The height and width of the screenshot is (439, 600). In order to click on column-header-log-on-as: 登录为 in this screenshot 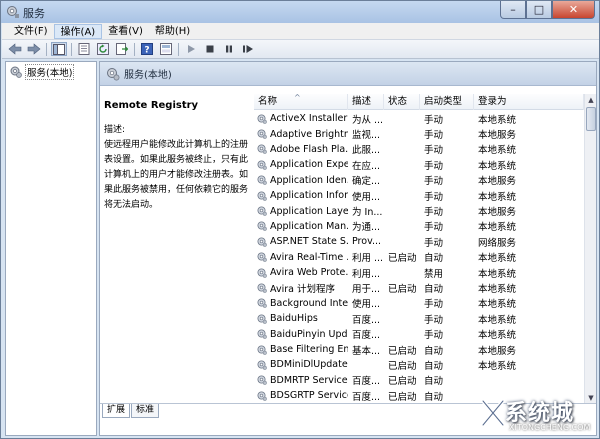, I will do `click(529, 102)`.